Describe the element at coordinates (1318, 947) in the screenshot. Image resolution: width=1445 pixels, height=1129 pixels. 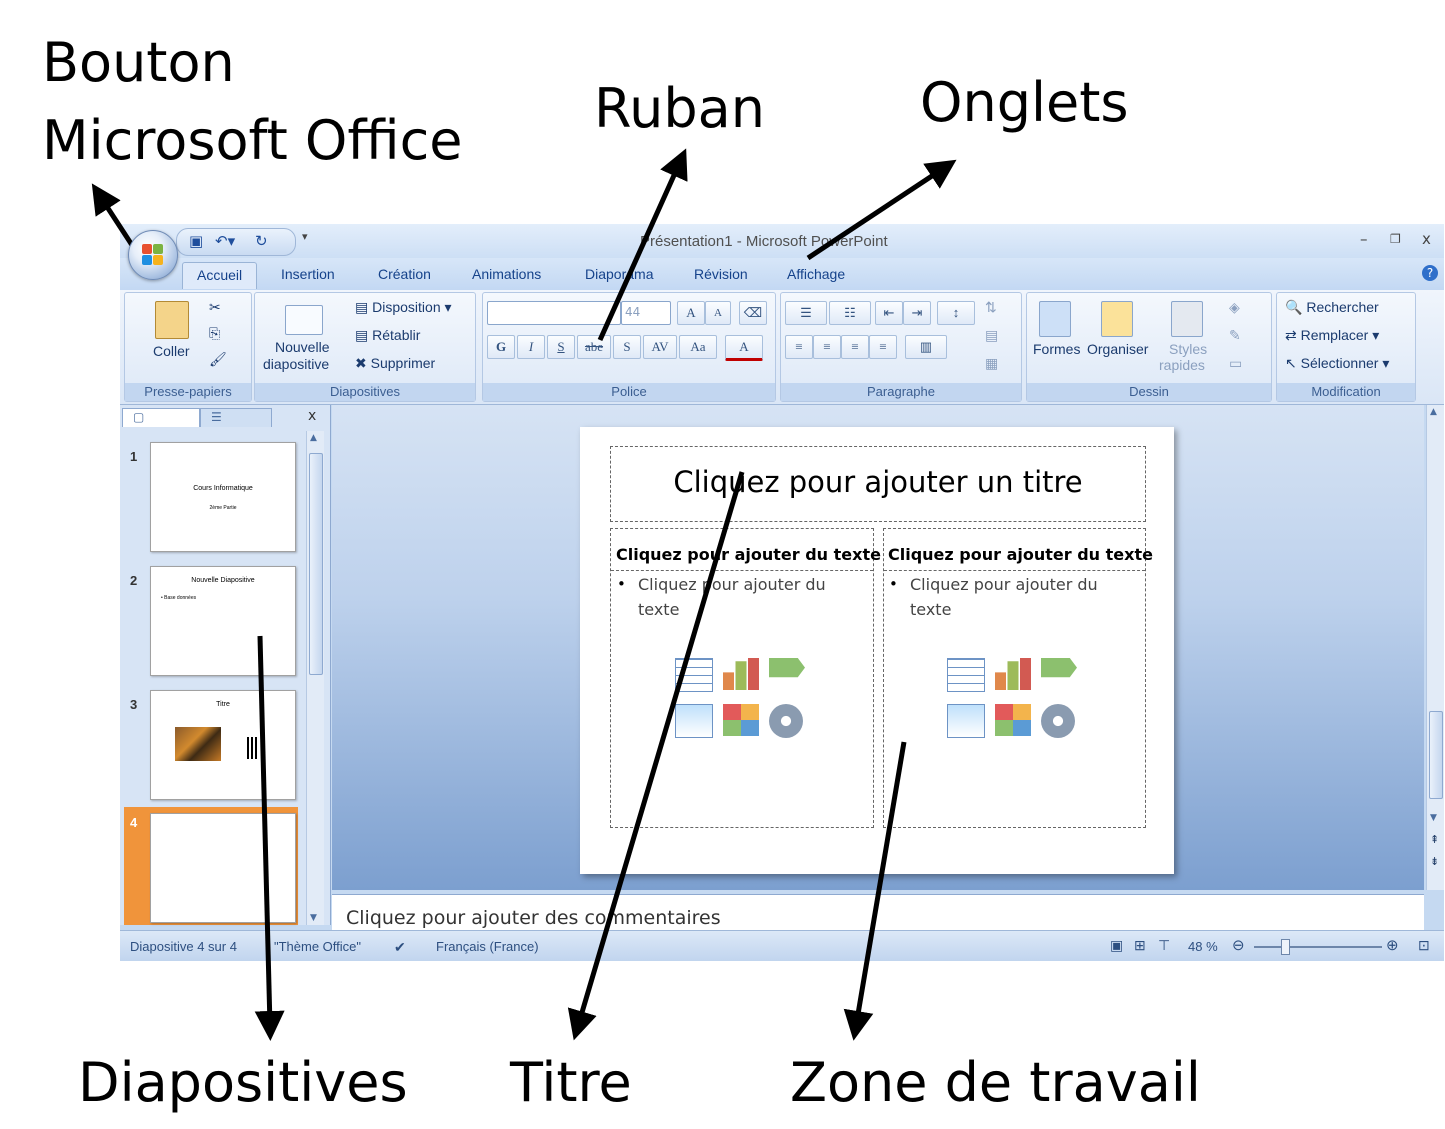
I see `zoom-slider` at that location.